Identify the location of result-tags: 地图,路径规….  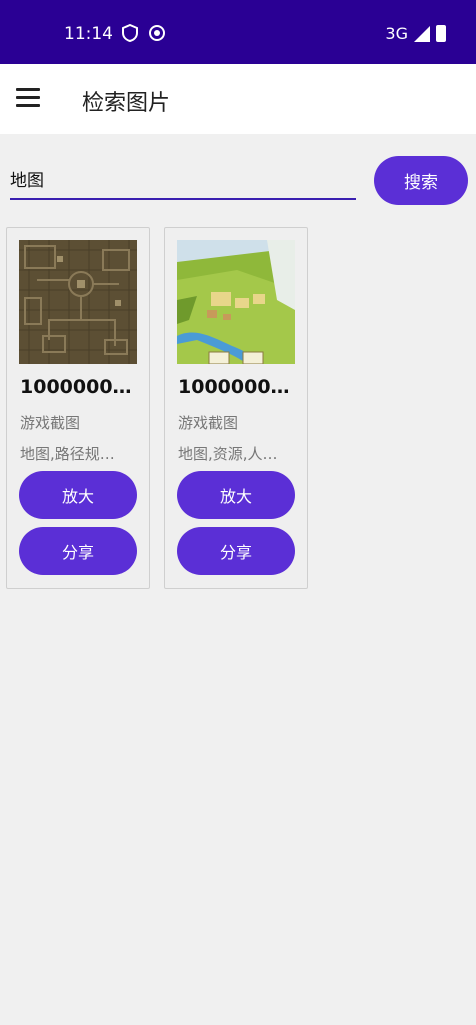
(67, 454).